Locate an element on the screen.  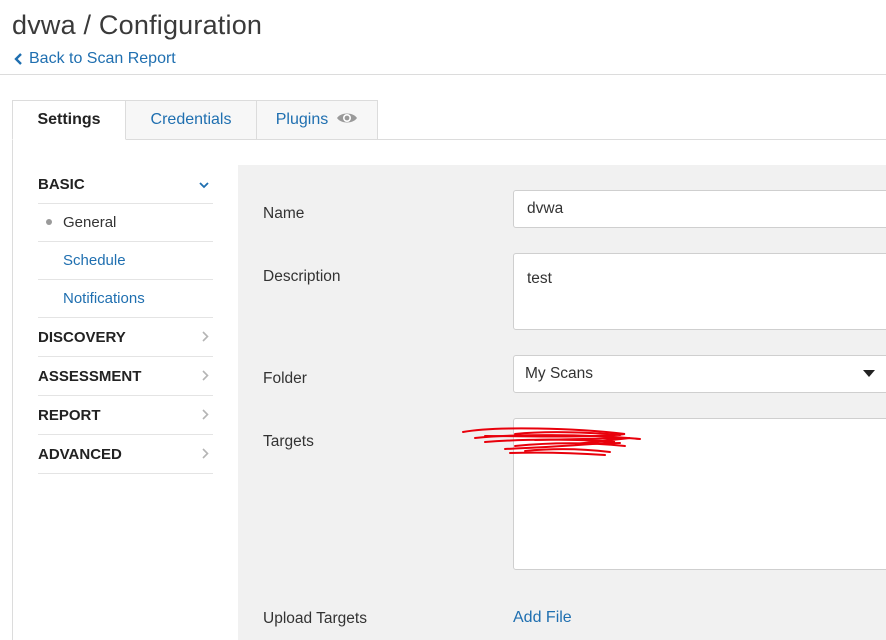
tab-bar: Settings Credentials Plugins is located at coordinates (195, 120).